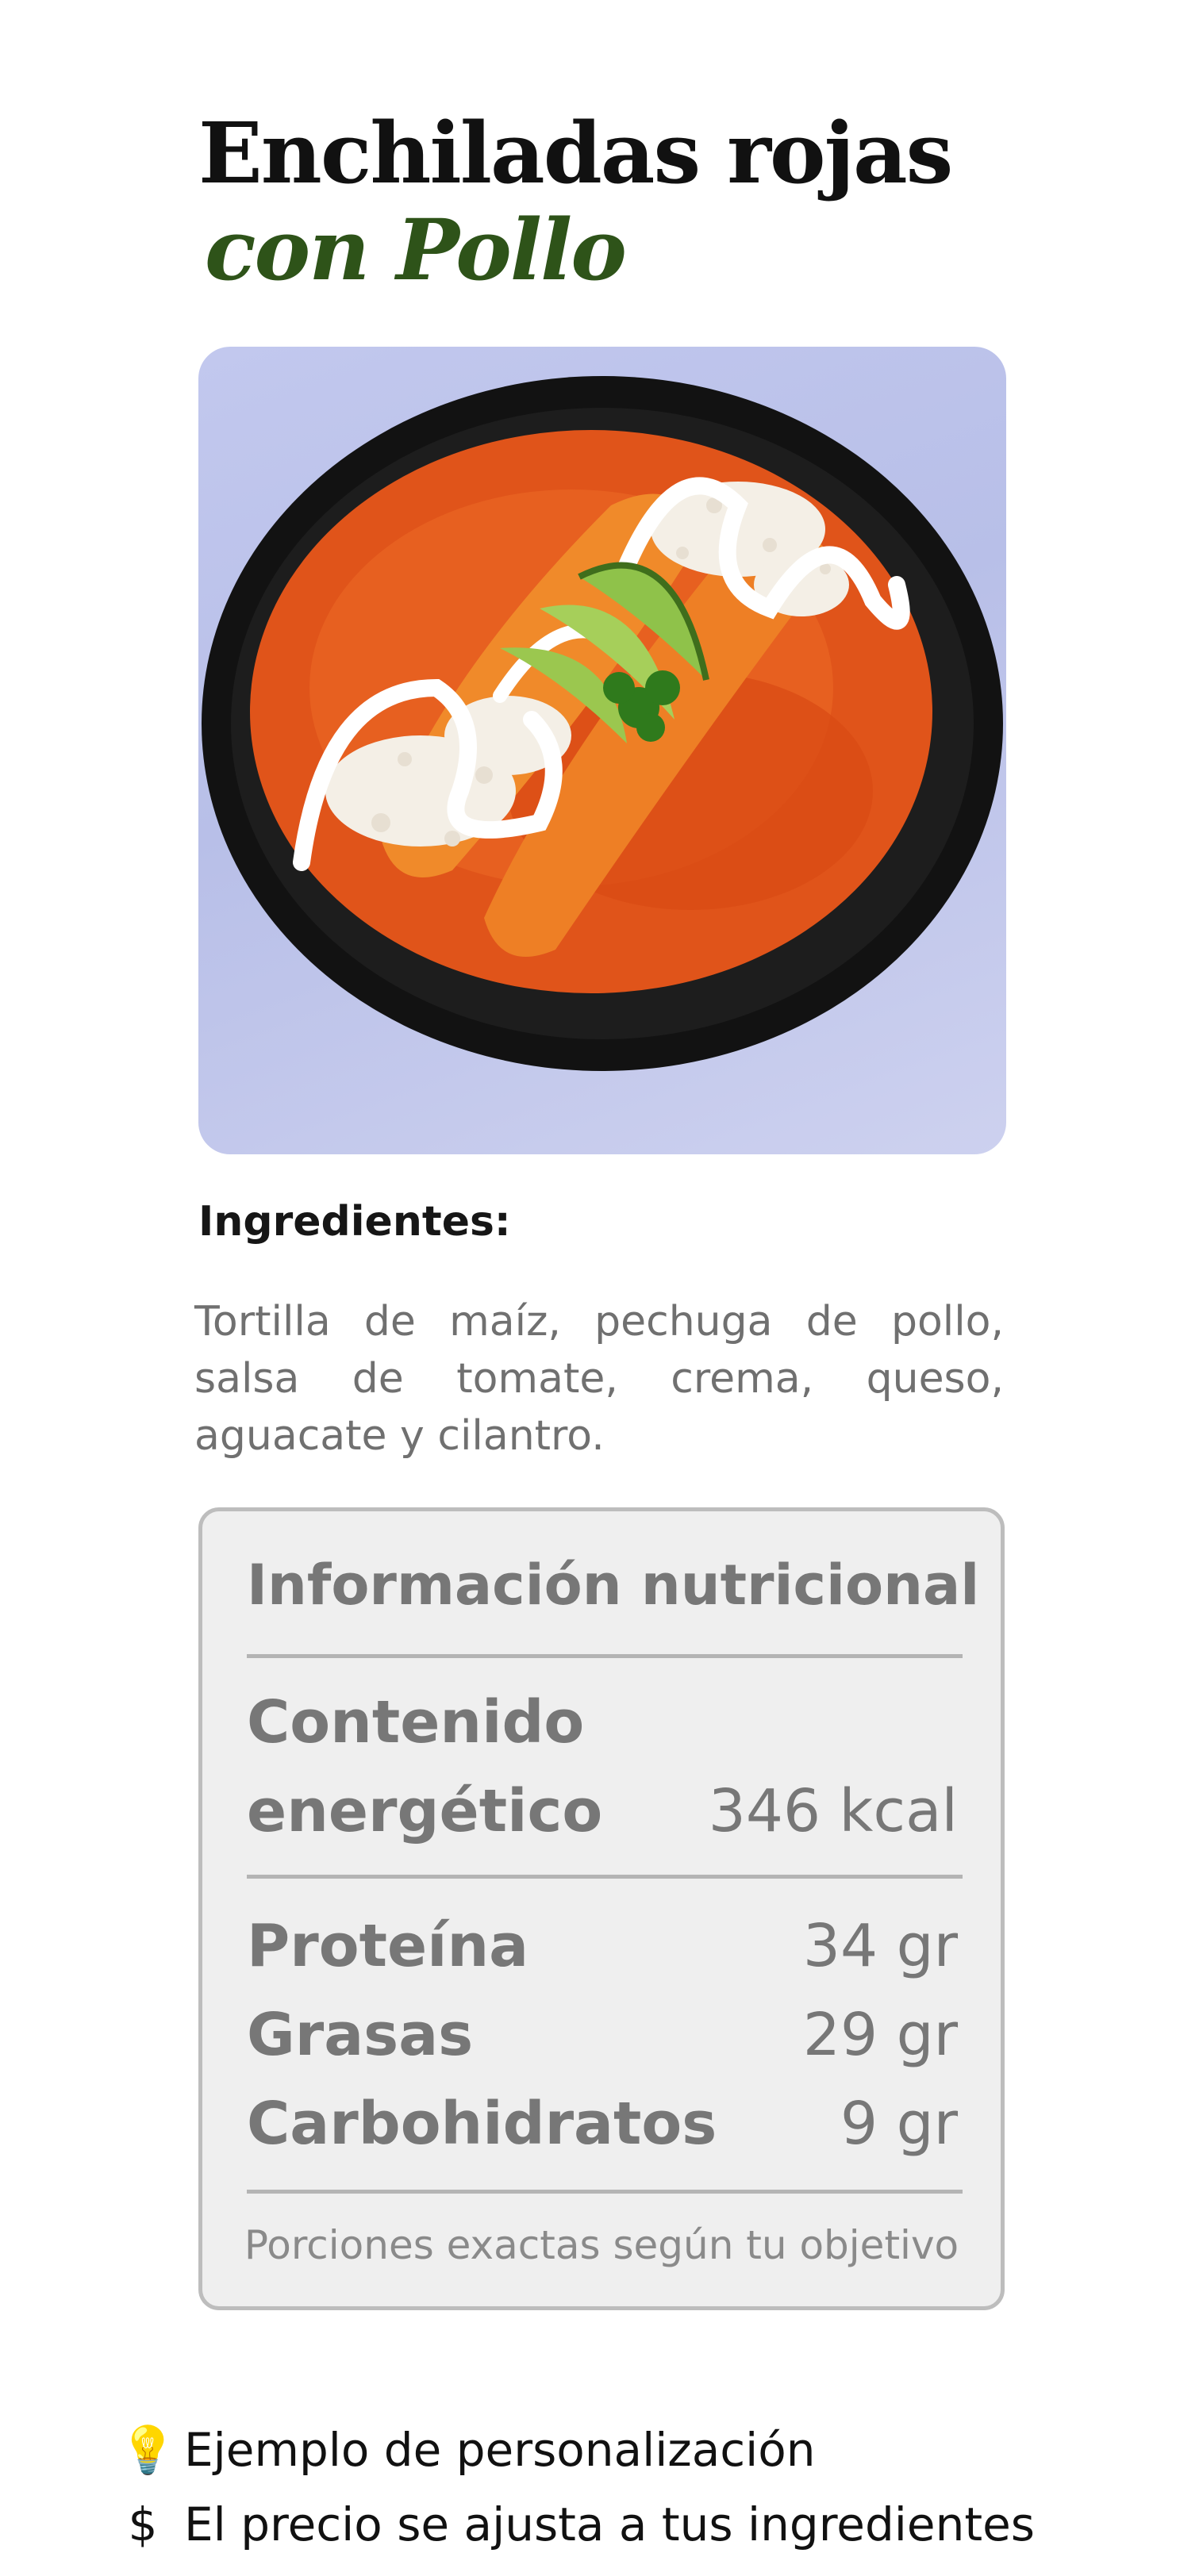 The height and width of the screenshot is (2576, 1203). What do you see at coordinates (601, 2245) in the screenshot?
I see `portions-note: Porciones exactas según tu objetivo` at bounding box center [601, 2245].